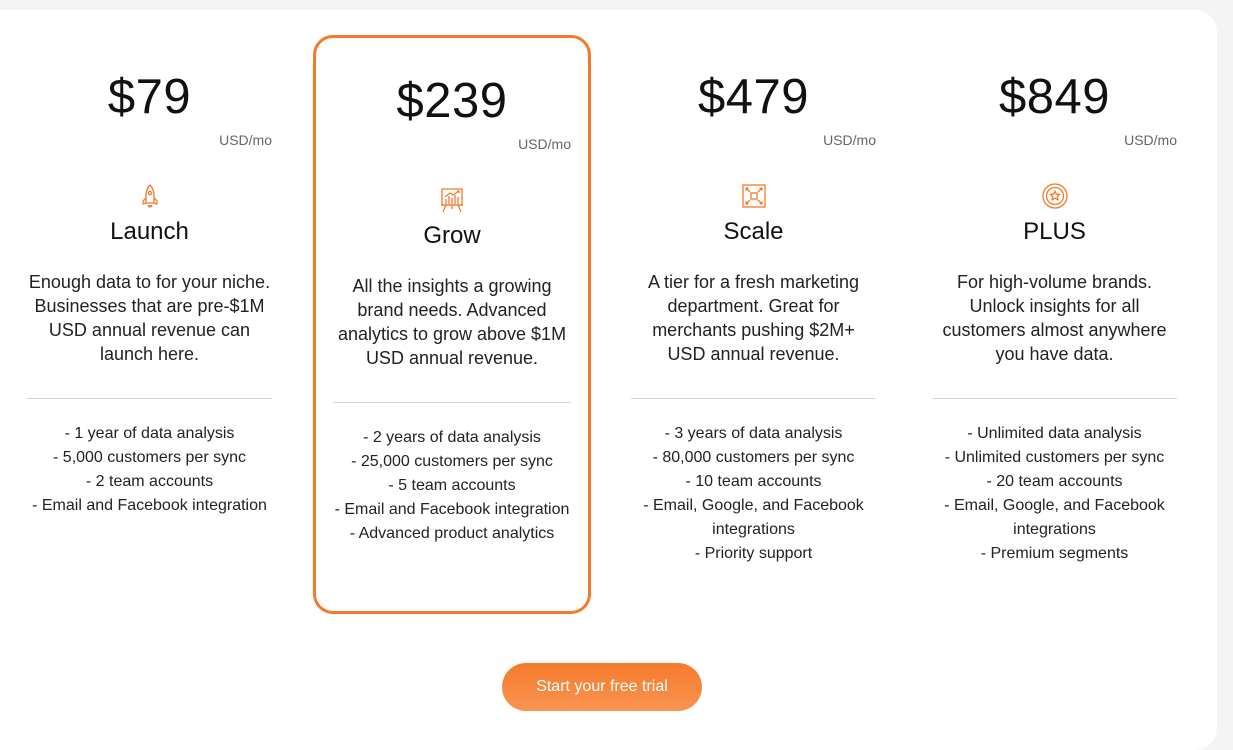  Describe the element at coordinates (1054, 553) in the screenshot. I see `feature-item: - Premium segments` at that location.